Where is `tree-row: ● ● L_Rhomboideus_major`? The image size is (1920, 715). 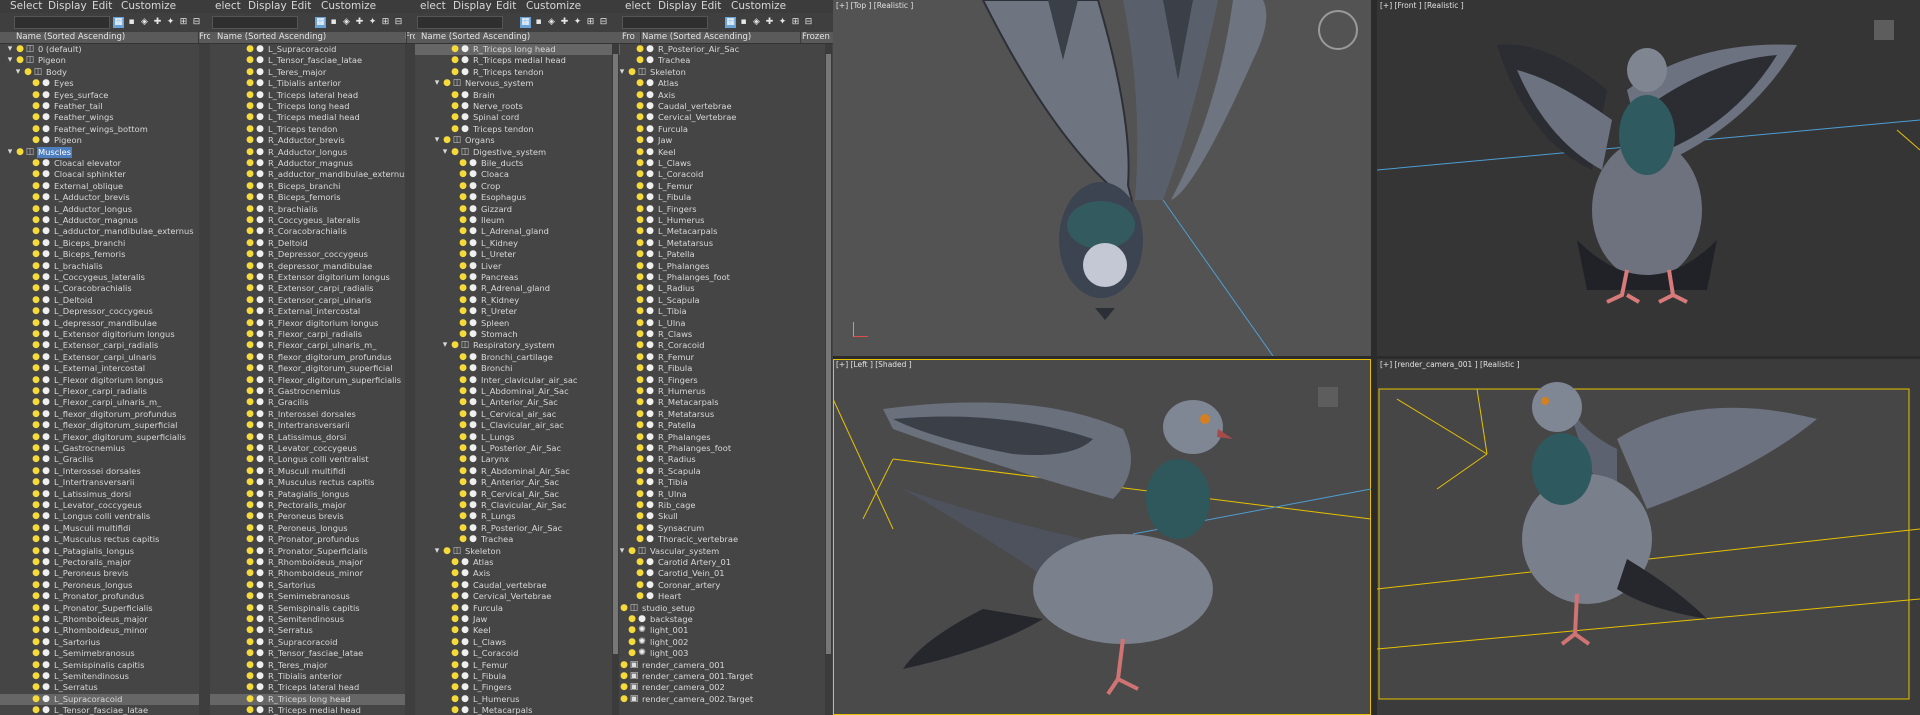 tree-row: ● ● L_Rhomboideus_major is located at coordinates (105, 619).